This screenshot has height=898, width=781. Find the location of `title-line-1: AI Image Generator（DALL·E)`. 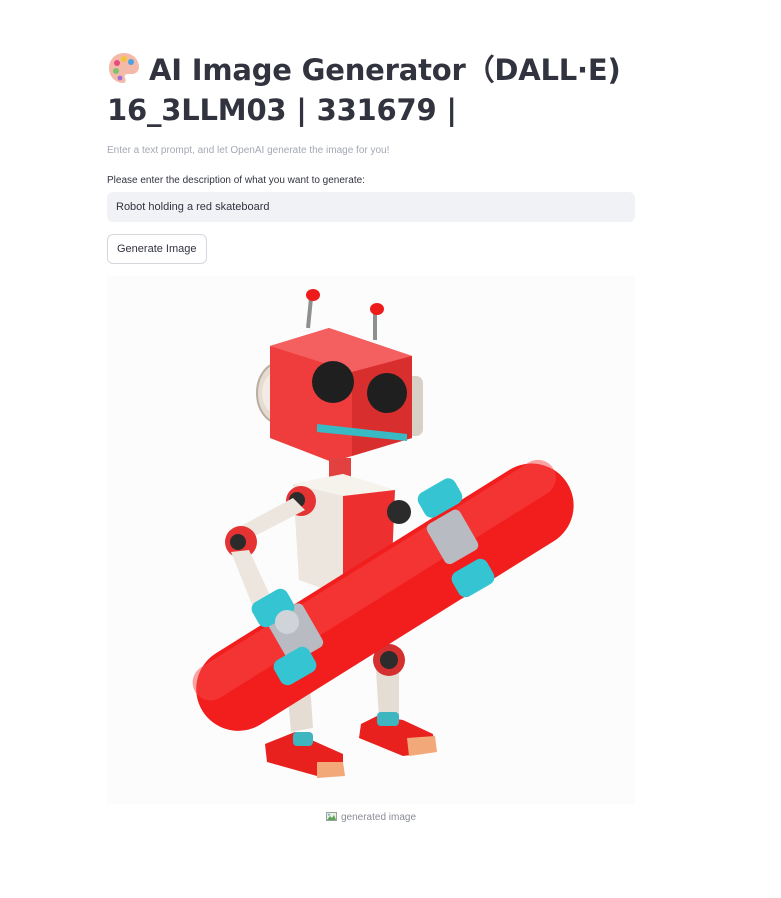

title-line-1: AI Image Generator（DALL·E) is located at coordinates (385, 70).